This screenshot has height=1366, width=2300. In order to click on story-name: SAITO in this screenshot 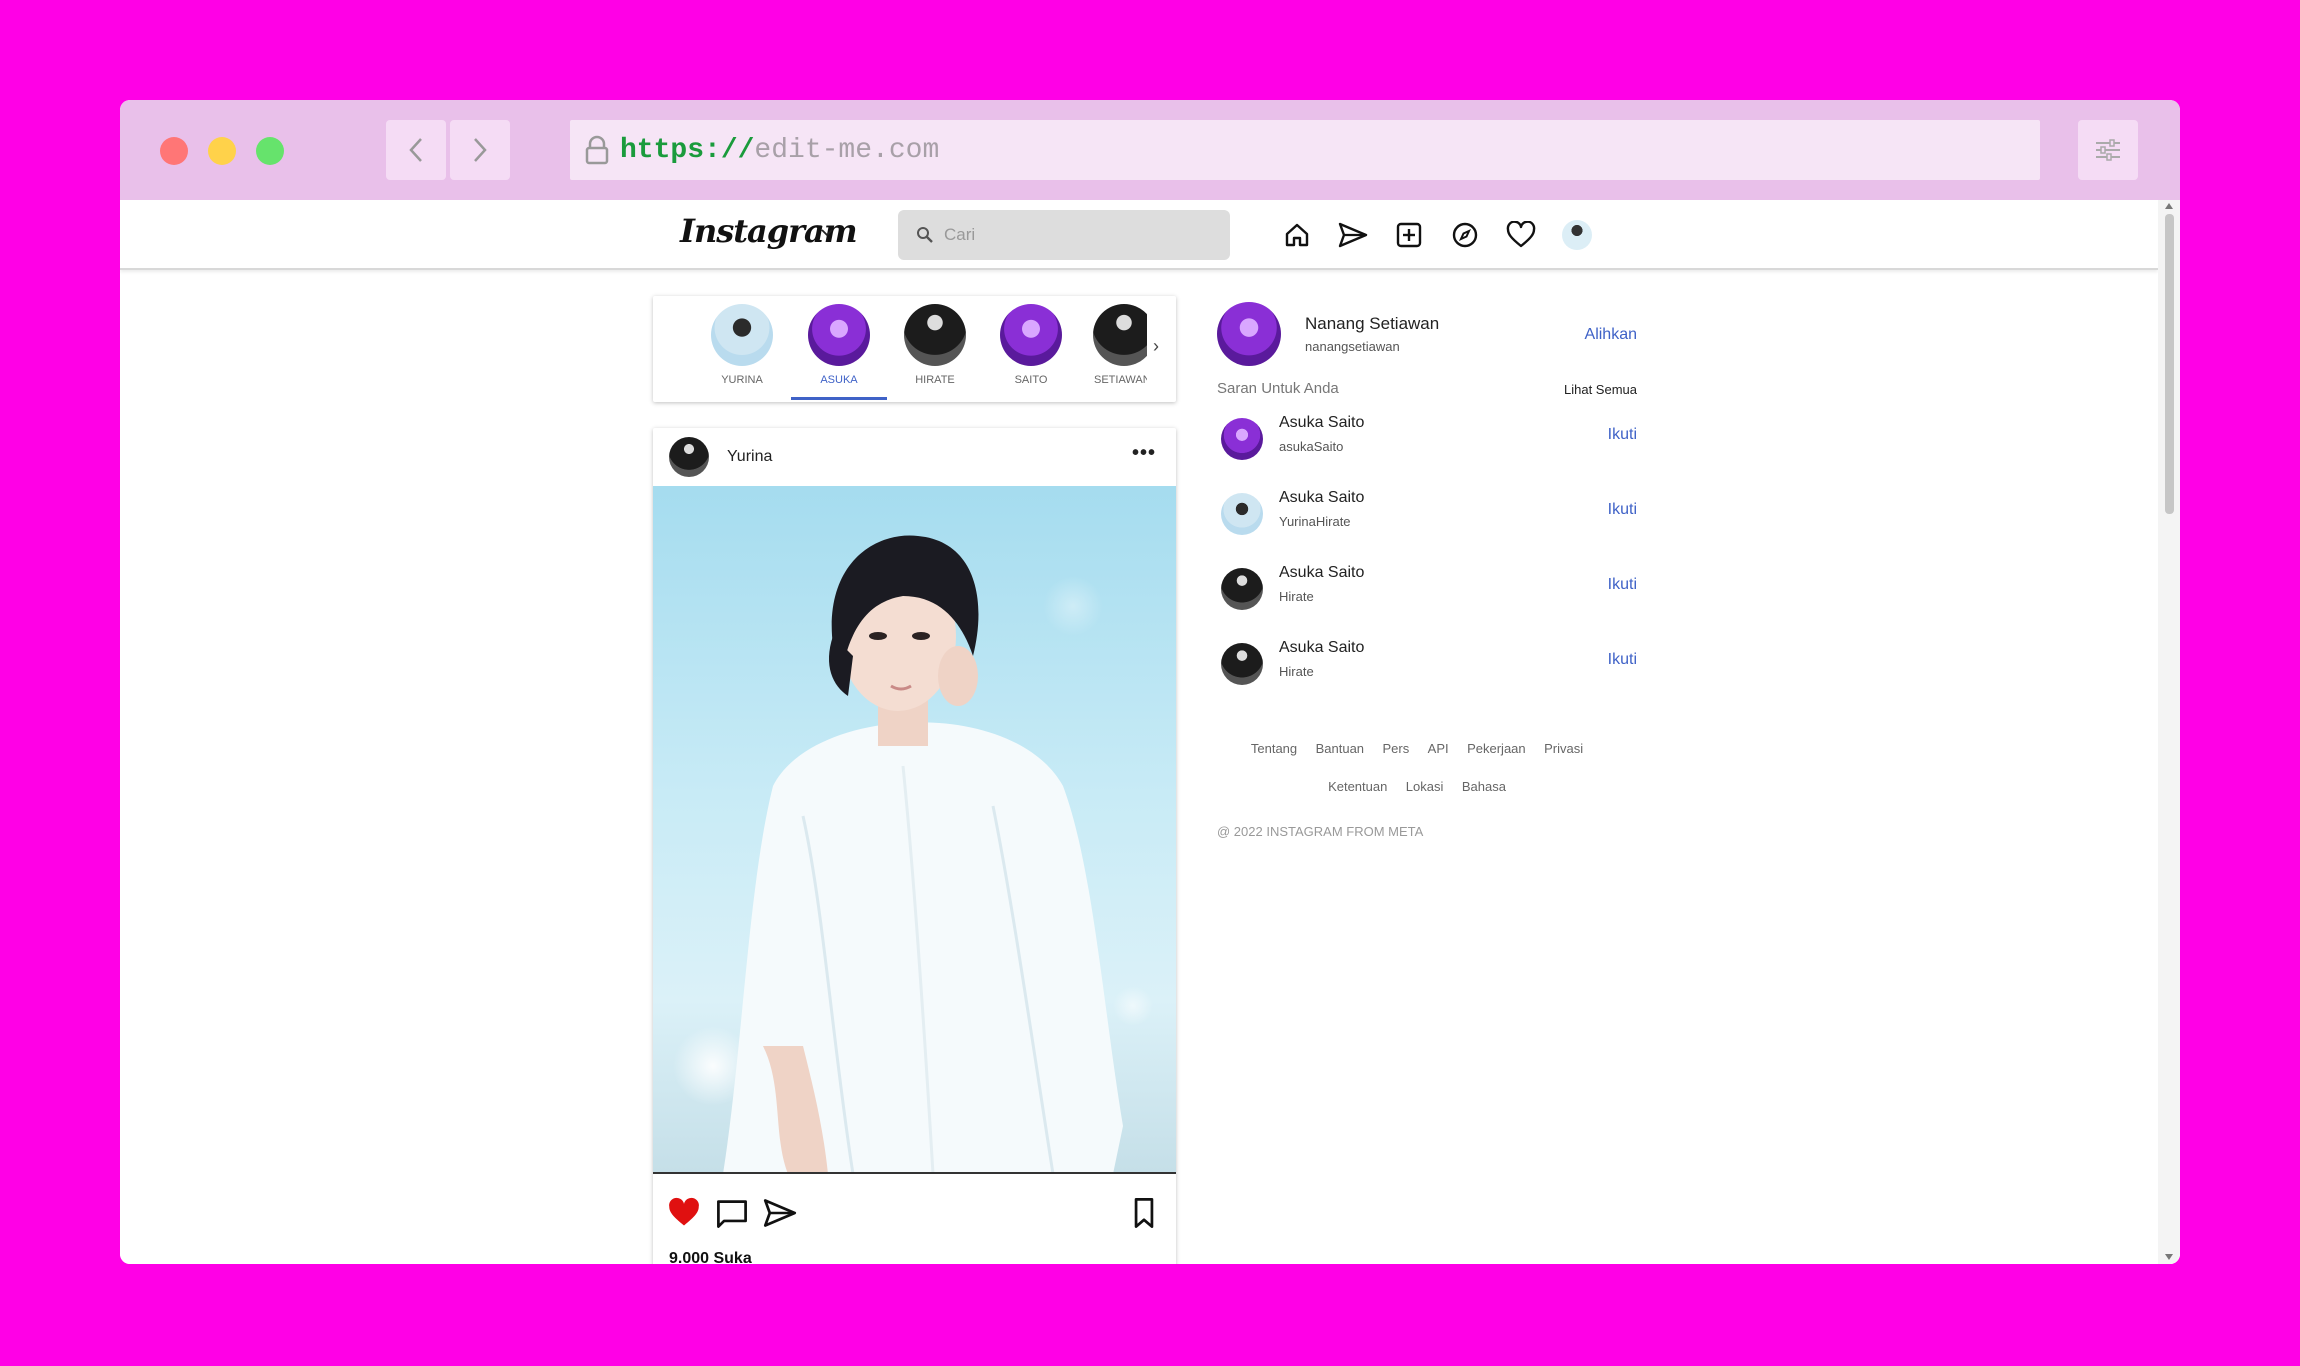, I will do `click(1031, 380)`.